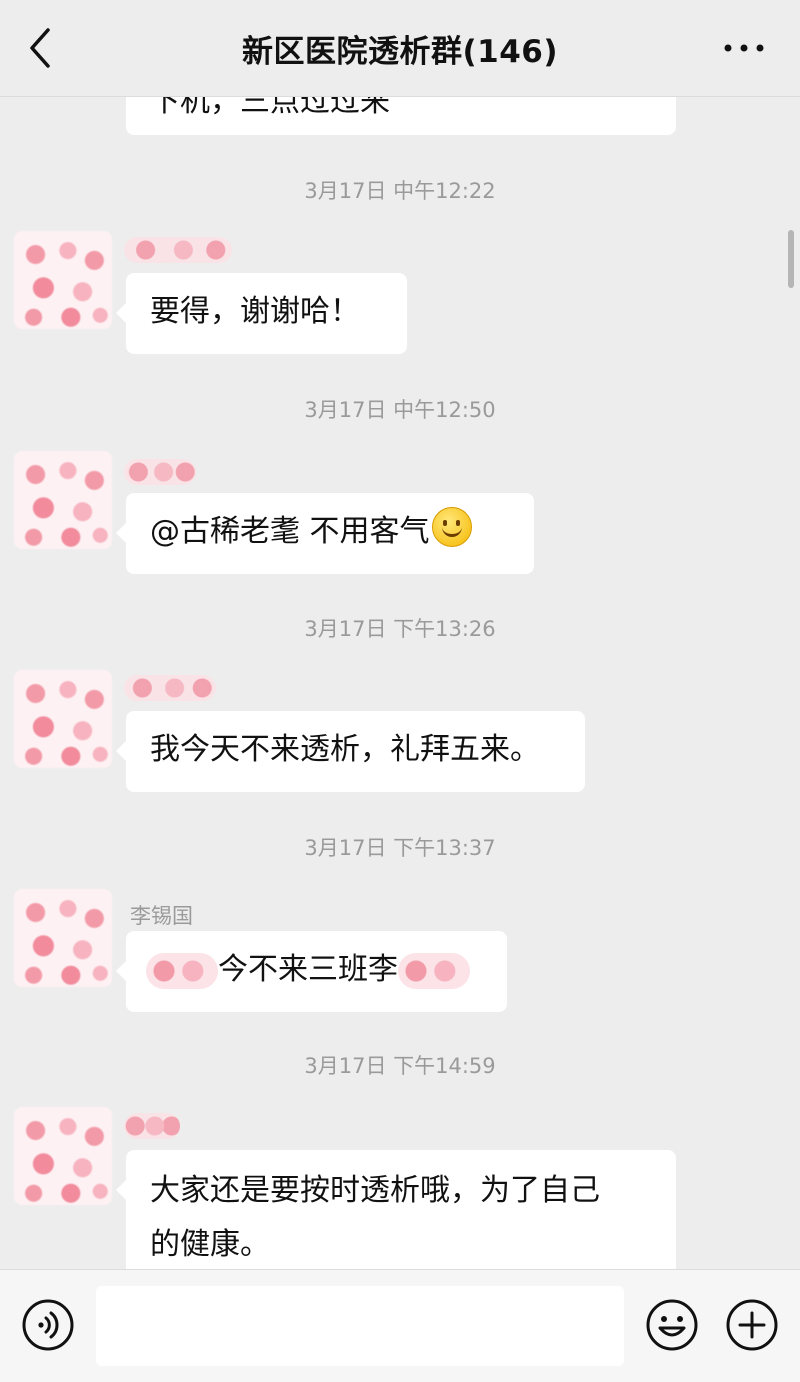 This screenshot has width=800, height=1382. I want to click on message-bubble: 要得，谢谢哈！, so click(261, 313).